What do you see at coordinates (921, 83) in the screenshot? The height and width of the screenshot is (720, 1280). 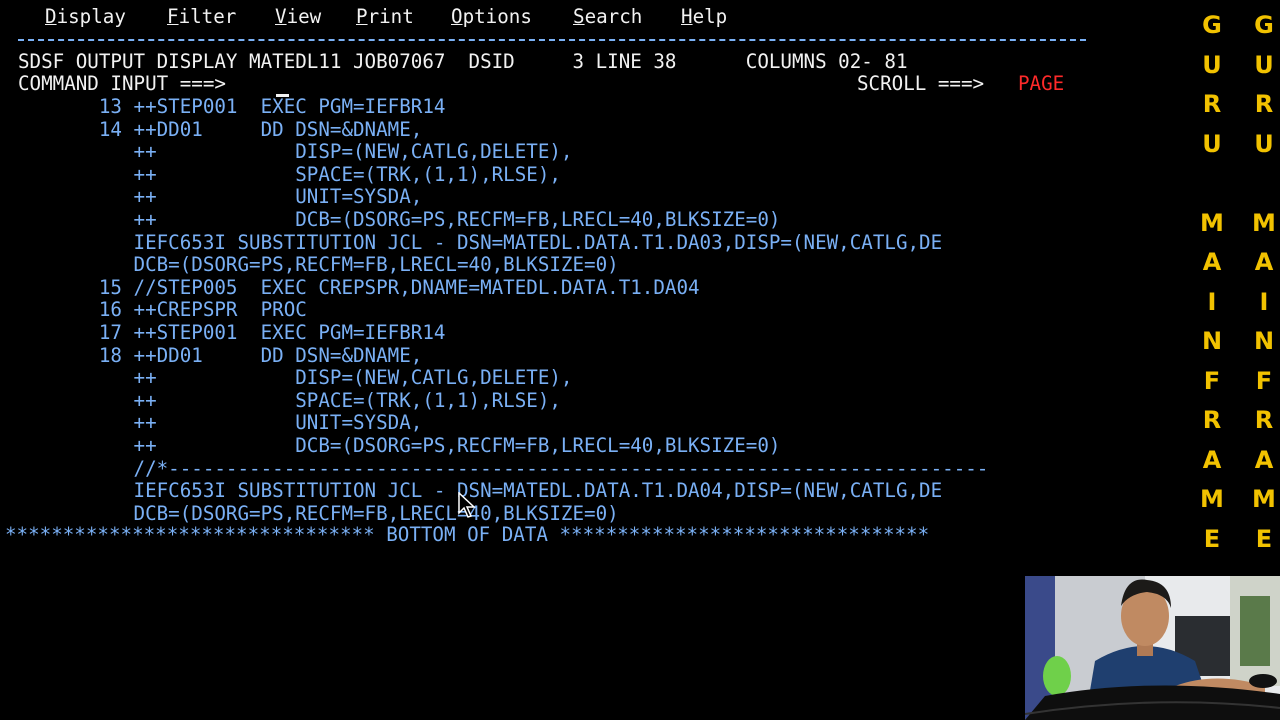 I see `scroll-label: SCROLL ===>` at bounding box center [921, 83].